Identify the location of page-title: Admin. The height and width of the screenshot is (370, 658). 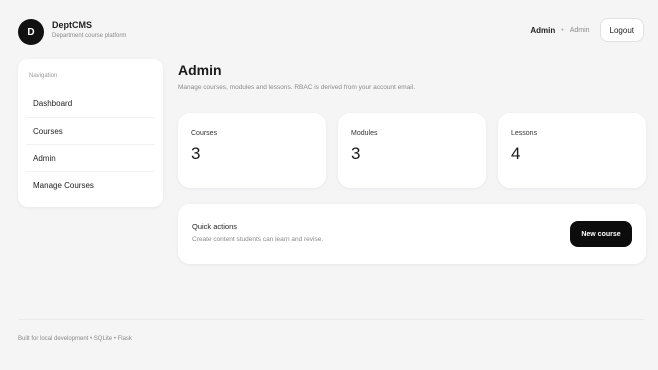
(200, 70).